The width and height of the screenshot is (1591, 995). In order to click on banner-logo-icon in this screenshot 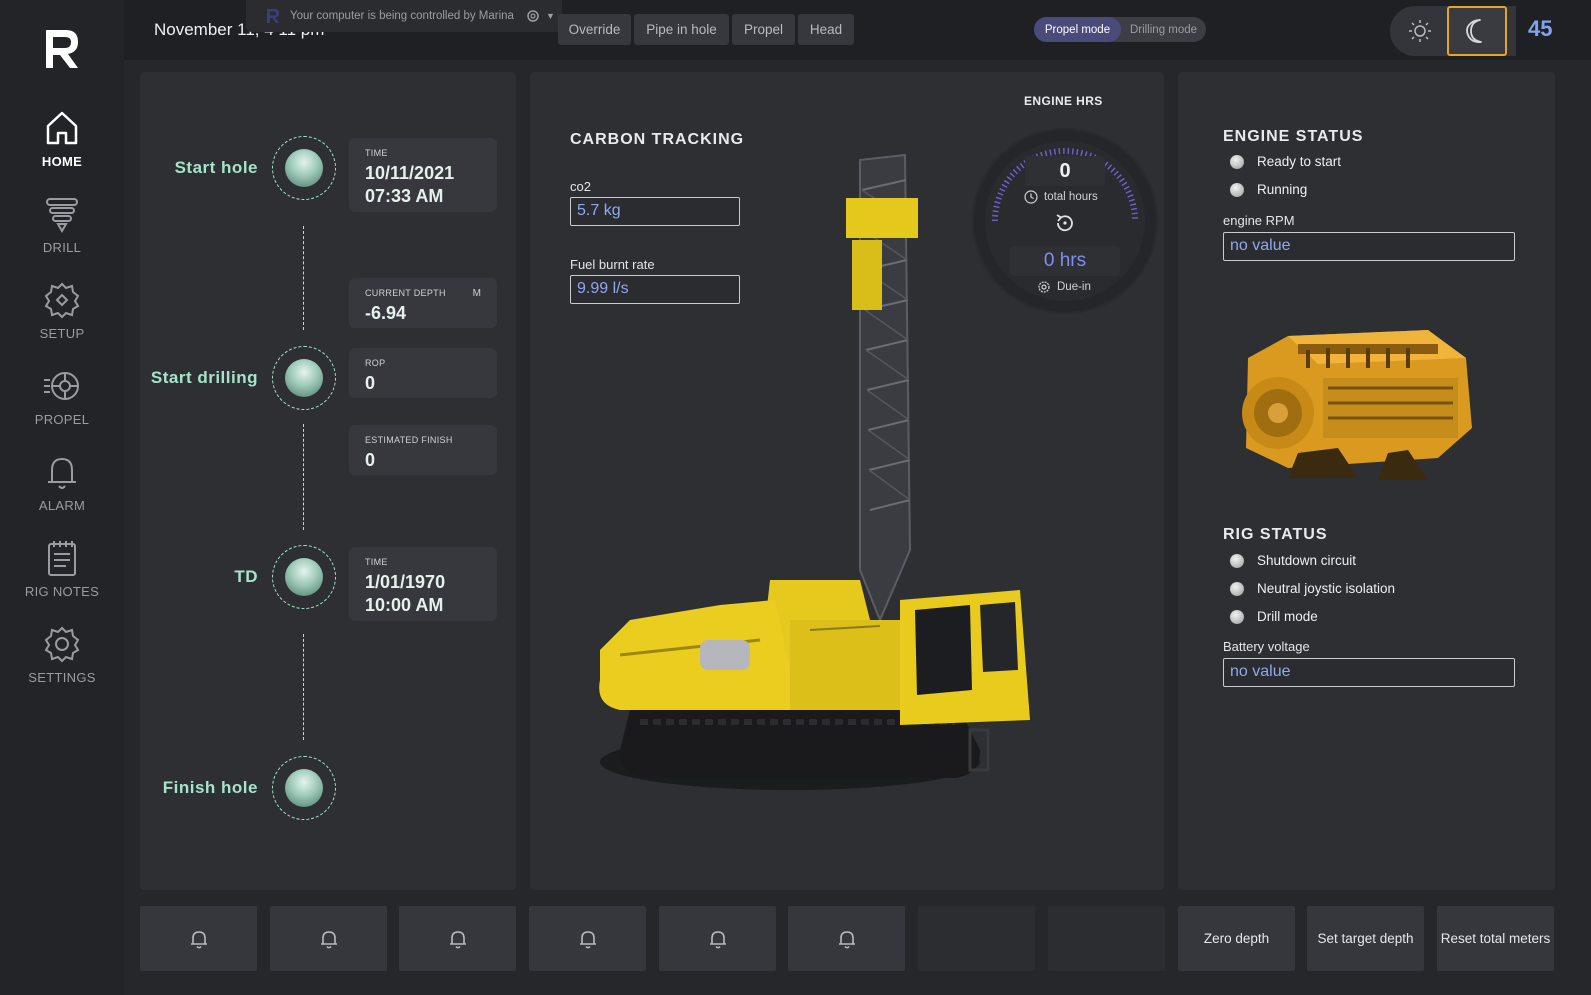, I will do `click(273, 16)`.